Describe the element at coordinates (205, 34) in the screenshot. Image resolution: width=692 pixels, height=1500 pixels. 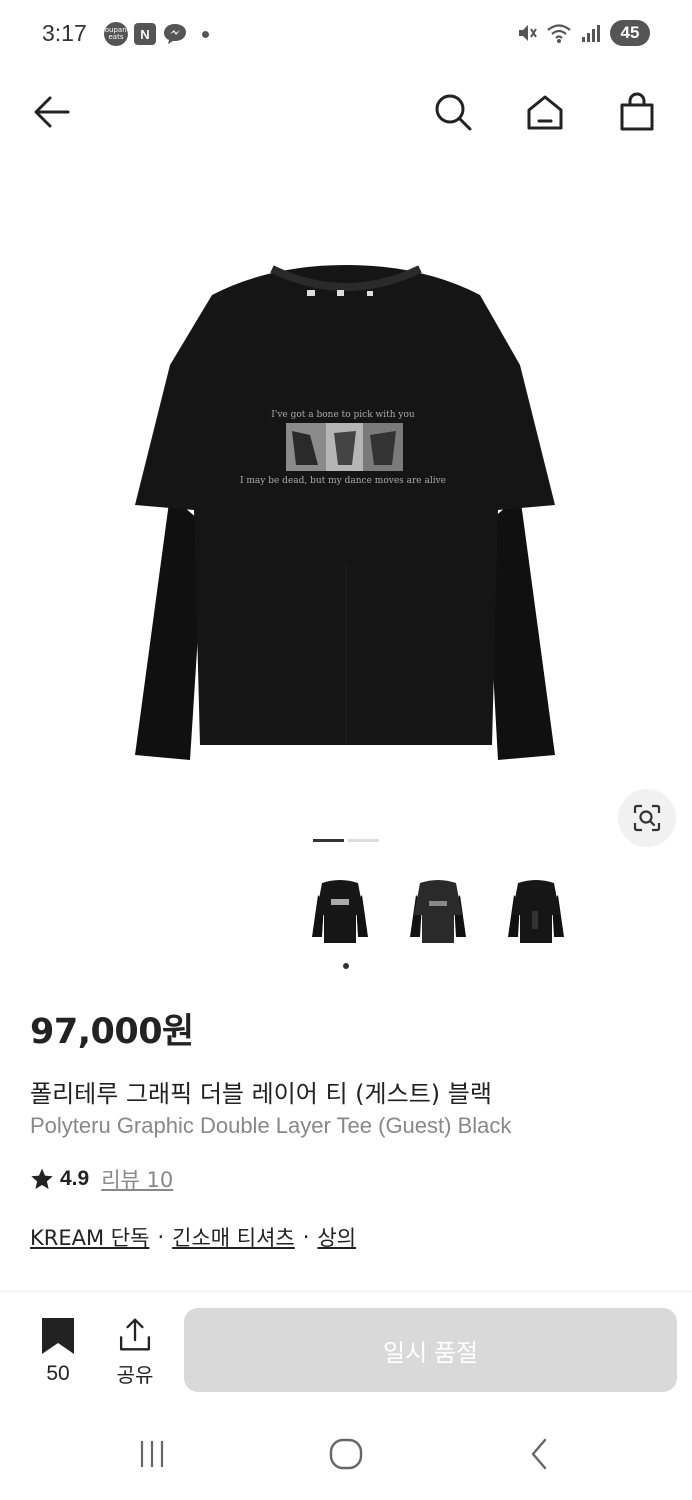
I see `more-notifications-icon` at that location.